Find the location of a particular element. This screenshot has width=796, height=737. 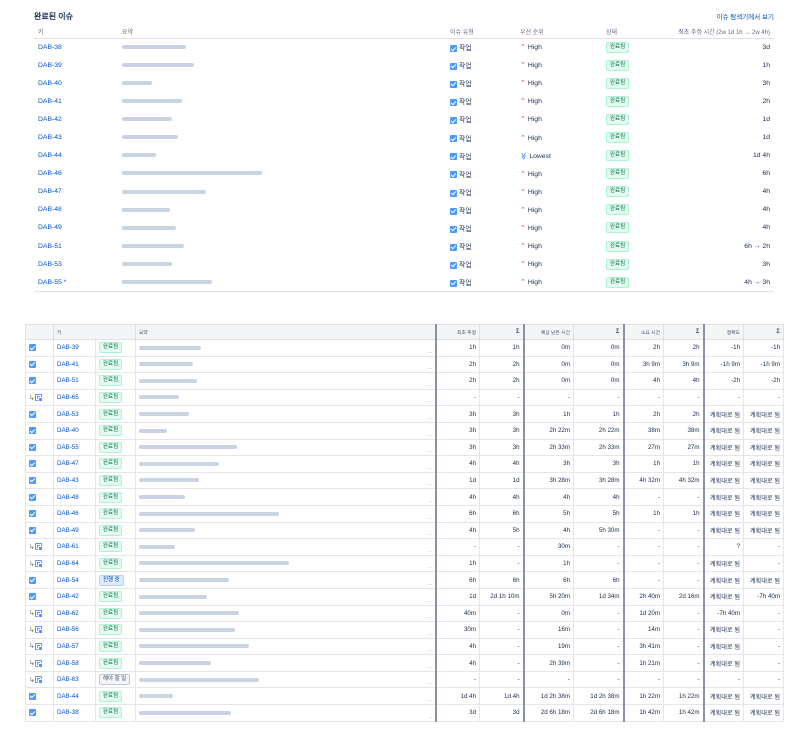

table-row: ↳ DAB-62 완료됨… 40m -0m -1d 20m - -7h 40m - is located at coordinates (405, 613).